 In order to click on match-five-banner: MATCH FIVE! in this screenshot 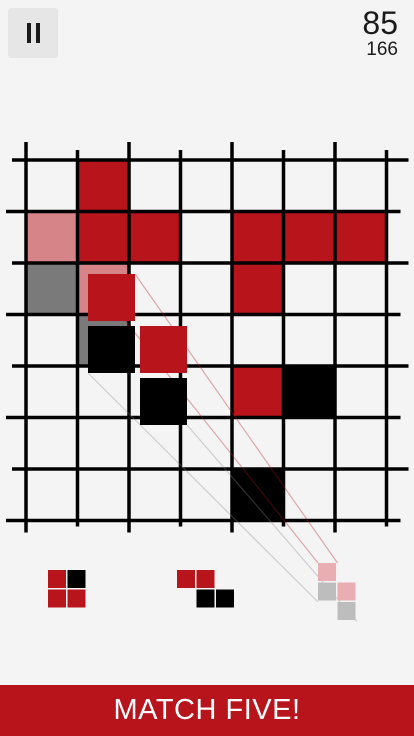, I will do `click(207, 710)`.